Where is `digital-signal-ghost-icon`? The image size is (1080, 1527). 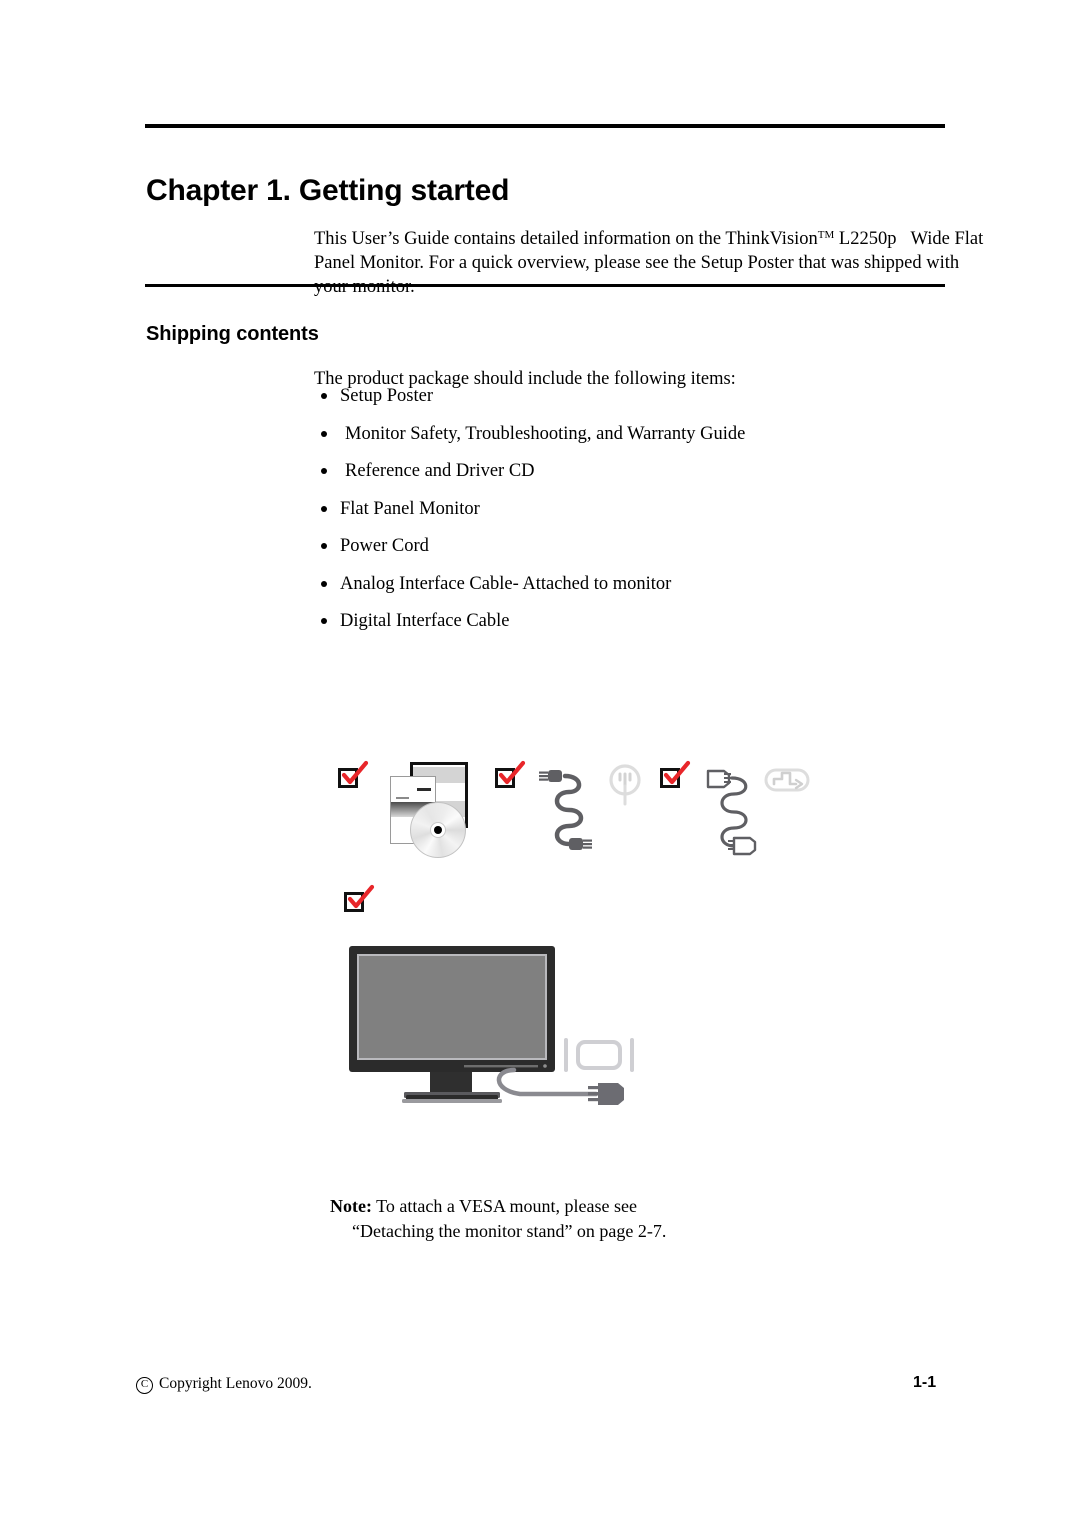
digital-signal-ghost-icon is located at coordinates (787, 780).